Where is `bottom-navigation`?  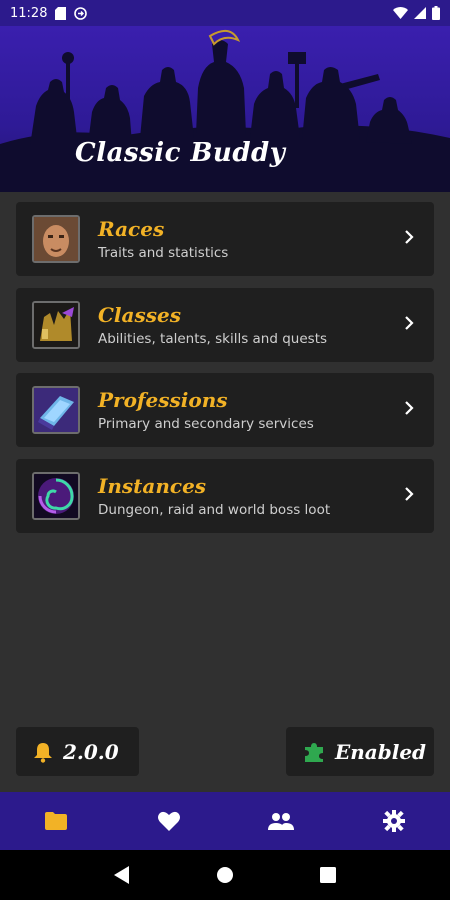
bottom-navigation is located at coordinates (225, 821).